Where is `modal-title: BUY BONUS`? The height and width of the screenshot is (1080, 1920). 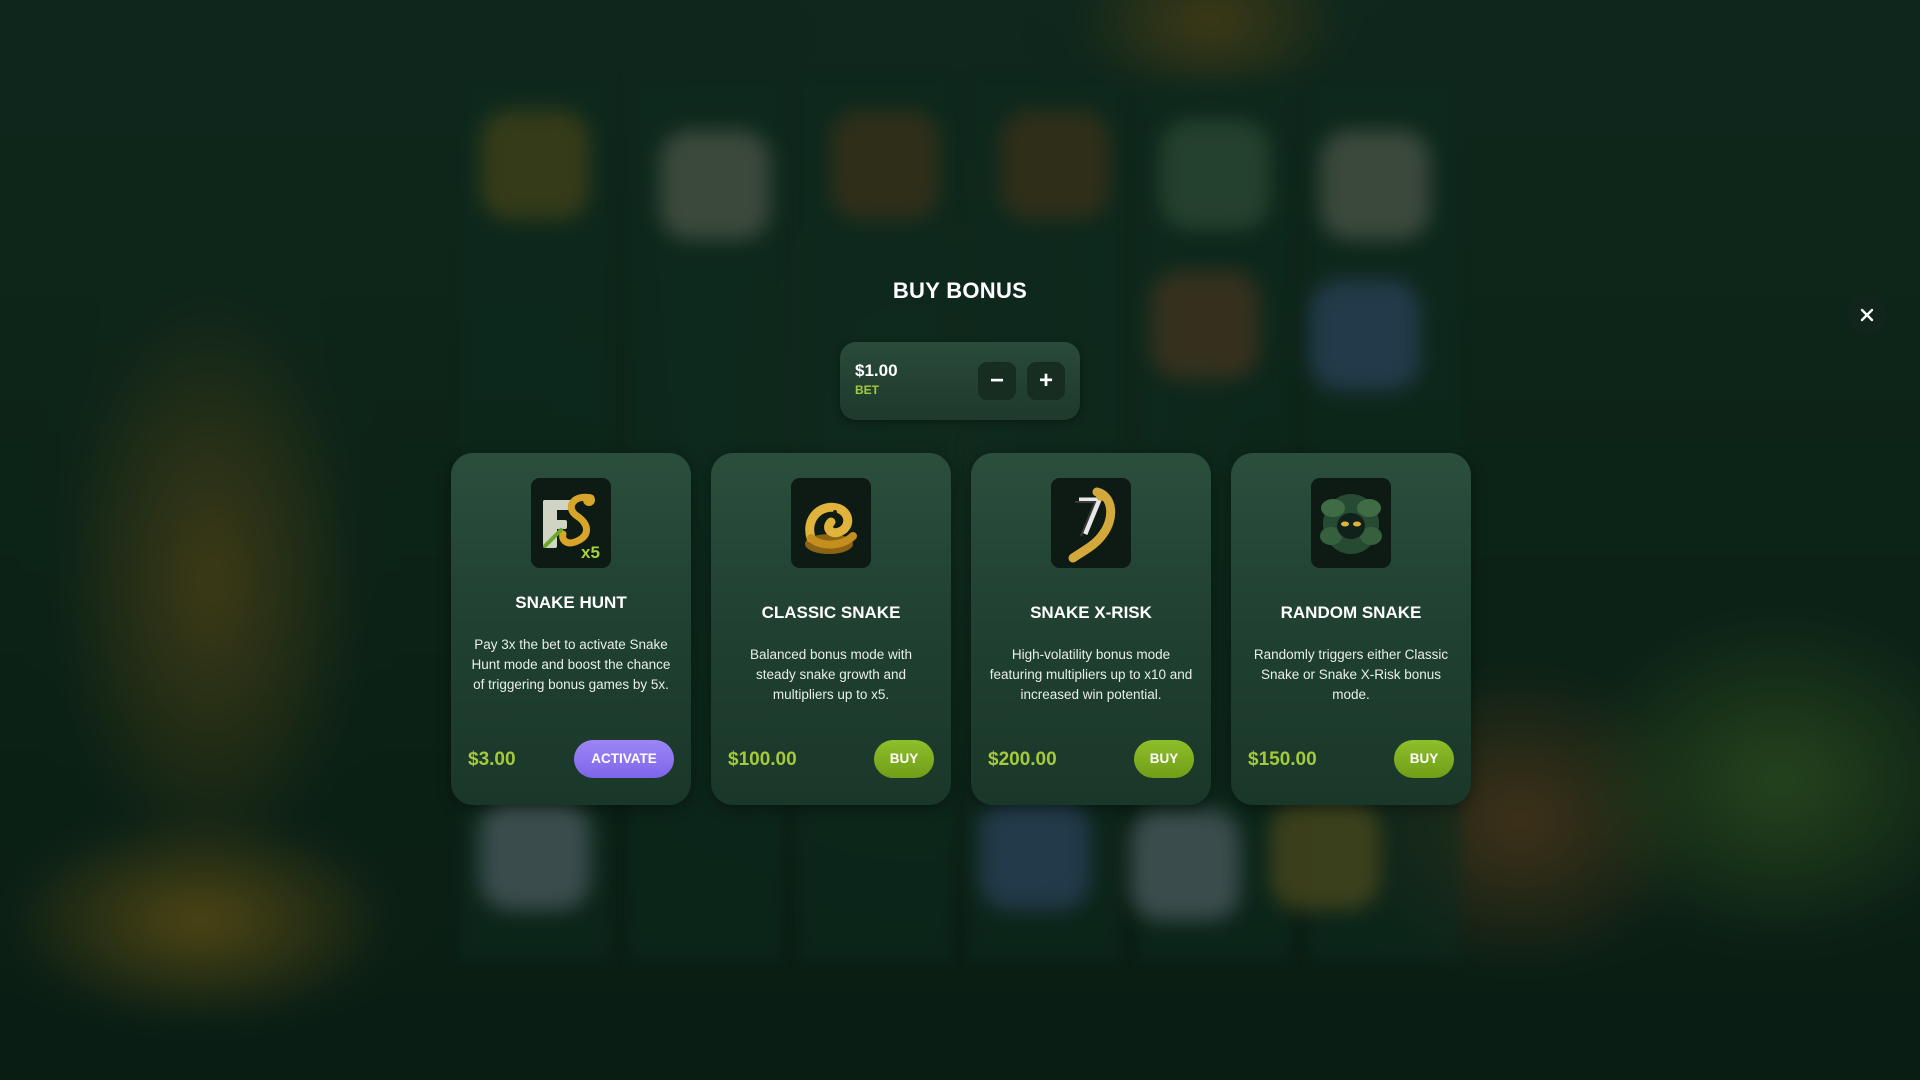 modal-title: BUY BONUS is located at coordinates (960, 290).